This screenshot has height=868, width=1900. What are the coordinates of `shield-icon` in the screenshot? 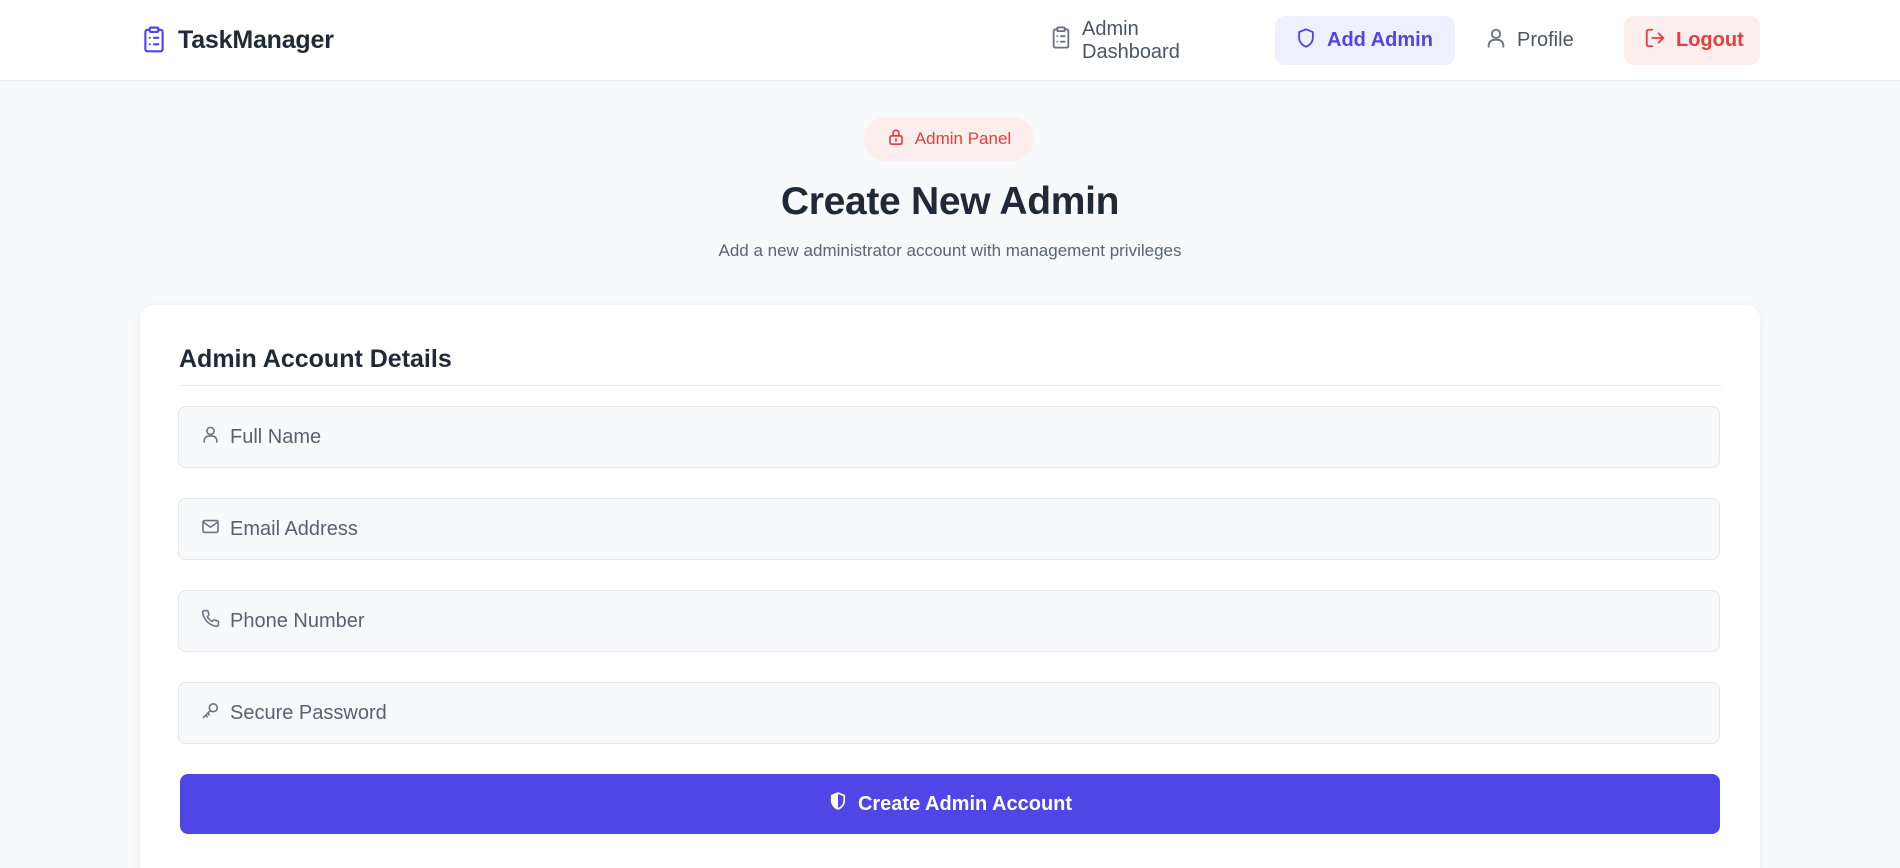 It's located at (1306, 41).